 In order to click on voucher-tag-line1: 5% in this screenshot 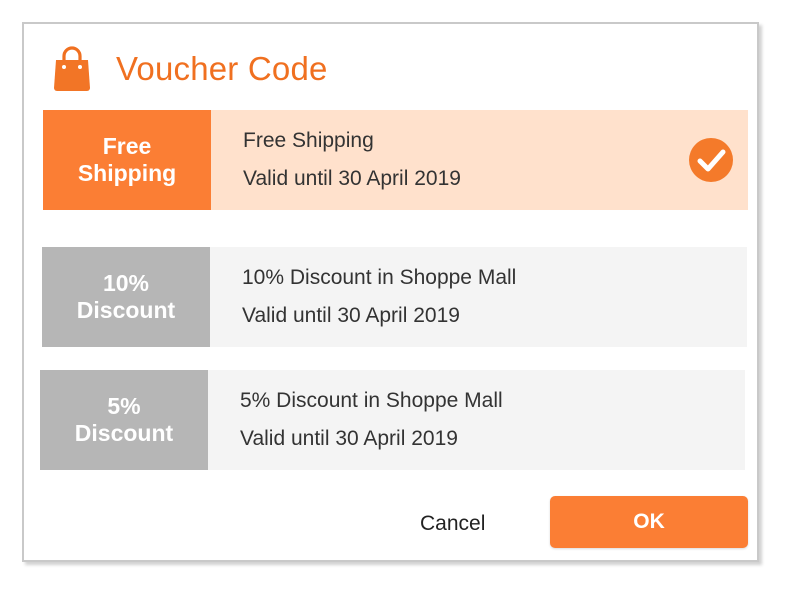, I will do `click(124, 406)`.